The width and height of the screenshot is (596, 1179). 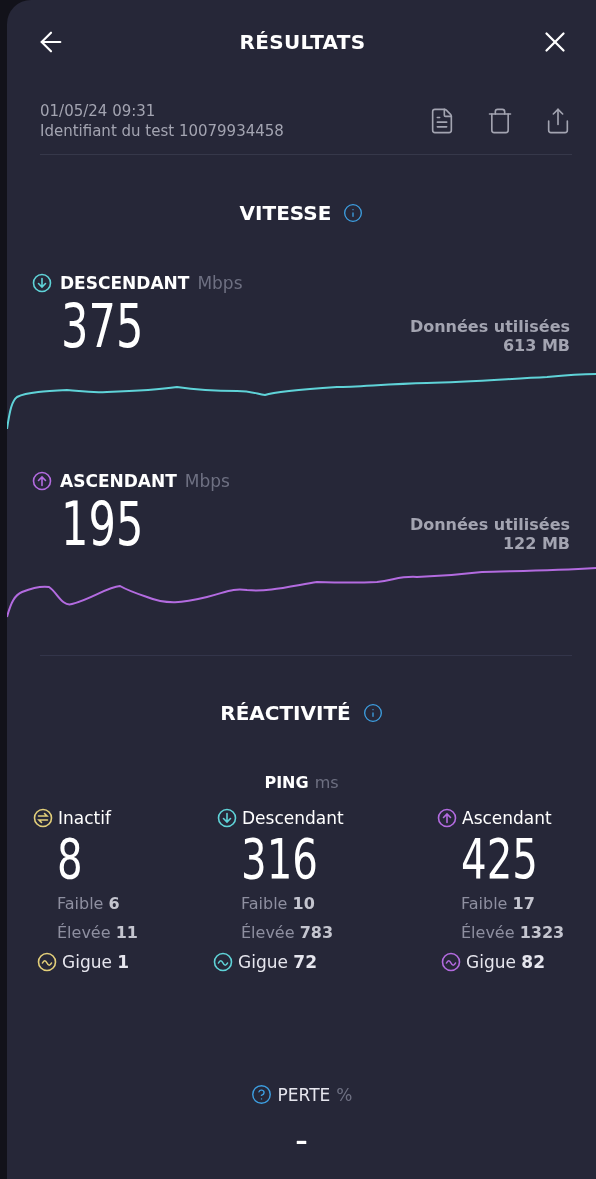 I want to click on test-id: Identifiant du test 10079934458, so click(x=162, y=131).